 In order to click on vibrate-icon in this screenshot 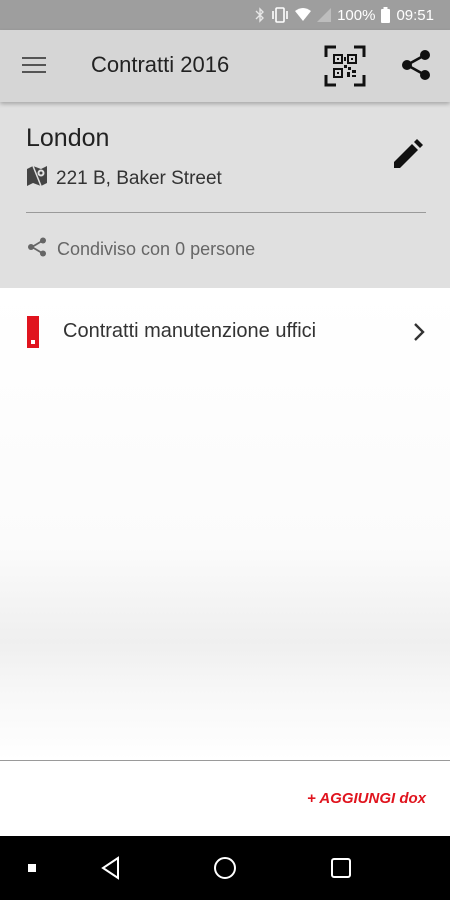, I will do `click(280, 15)`.